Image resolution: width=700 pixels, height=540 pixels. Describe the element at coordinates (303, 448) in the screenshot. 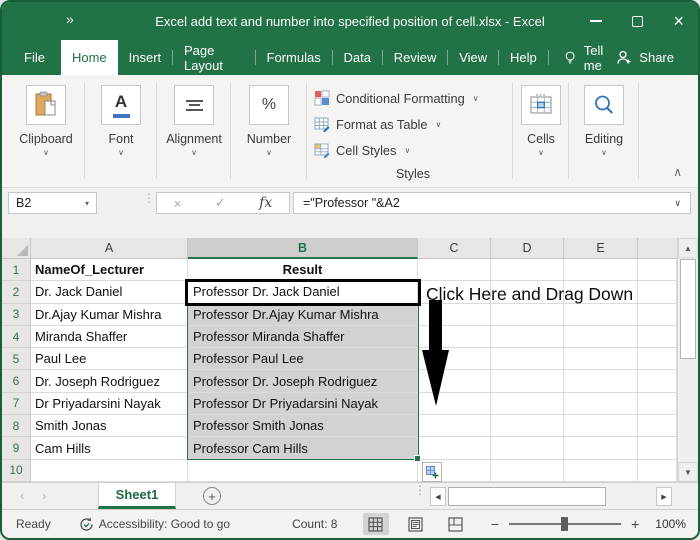

I see `cell: Professor Cam Hills` at that location.